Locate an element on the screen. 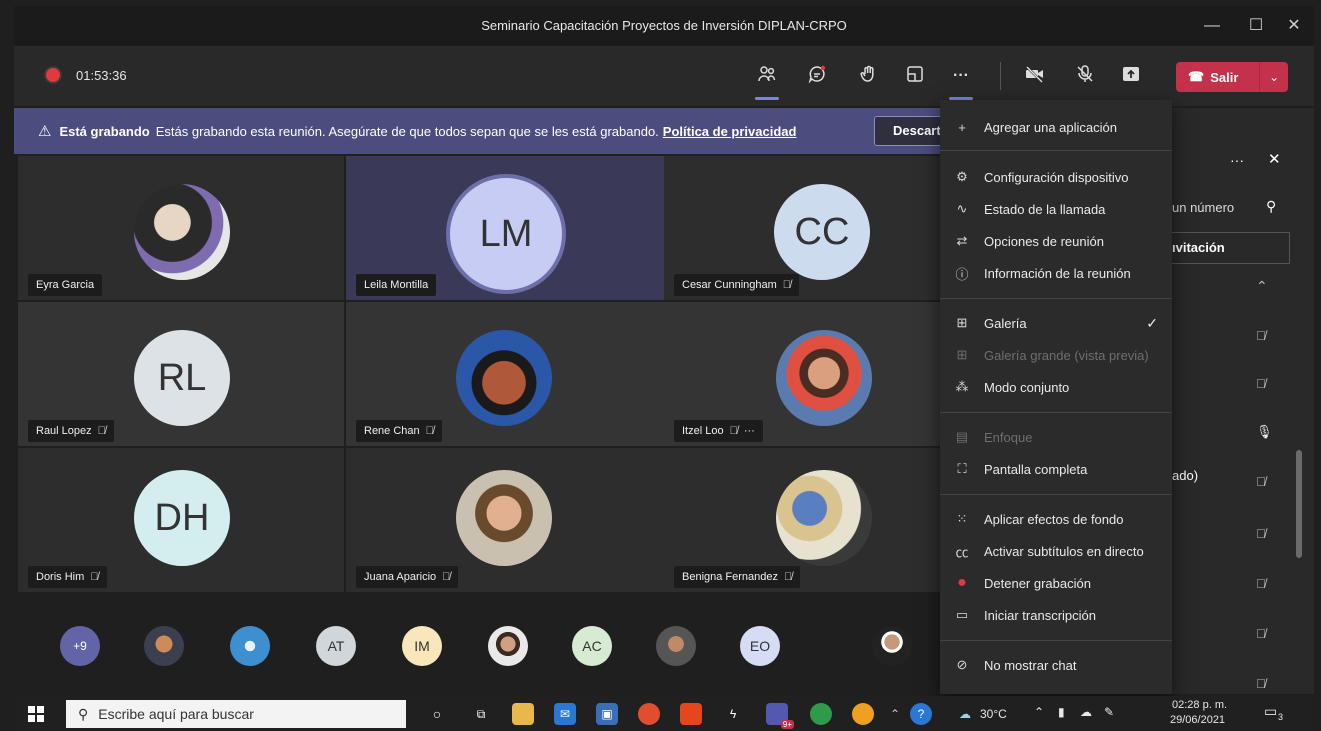 The image size is (1321, 731). participant-tile: Juana Aparicio 🎙̸ is located at coordinates (509, 520).